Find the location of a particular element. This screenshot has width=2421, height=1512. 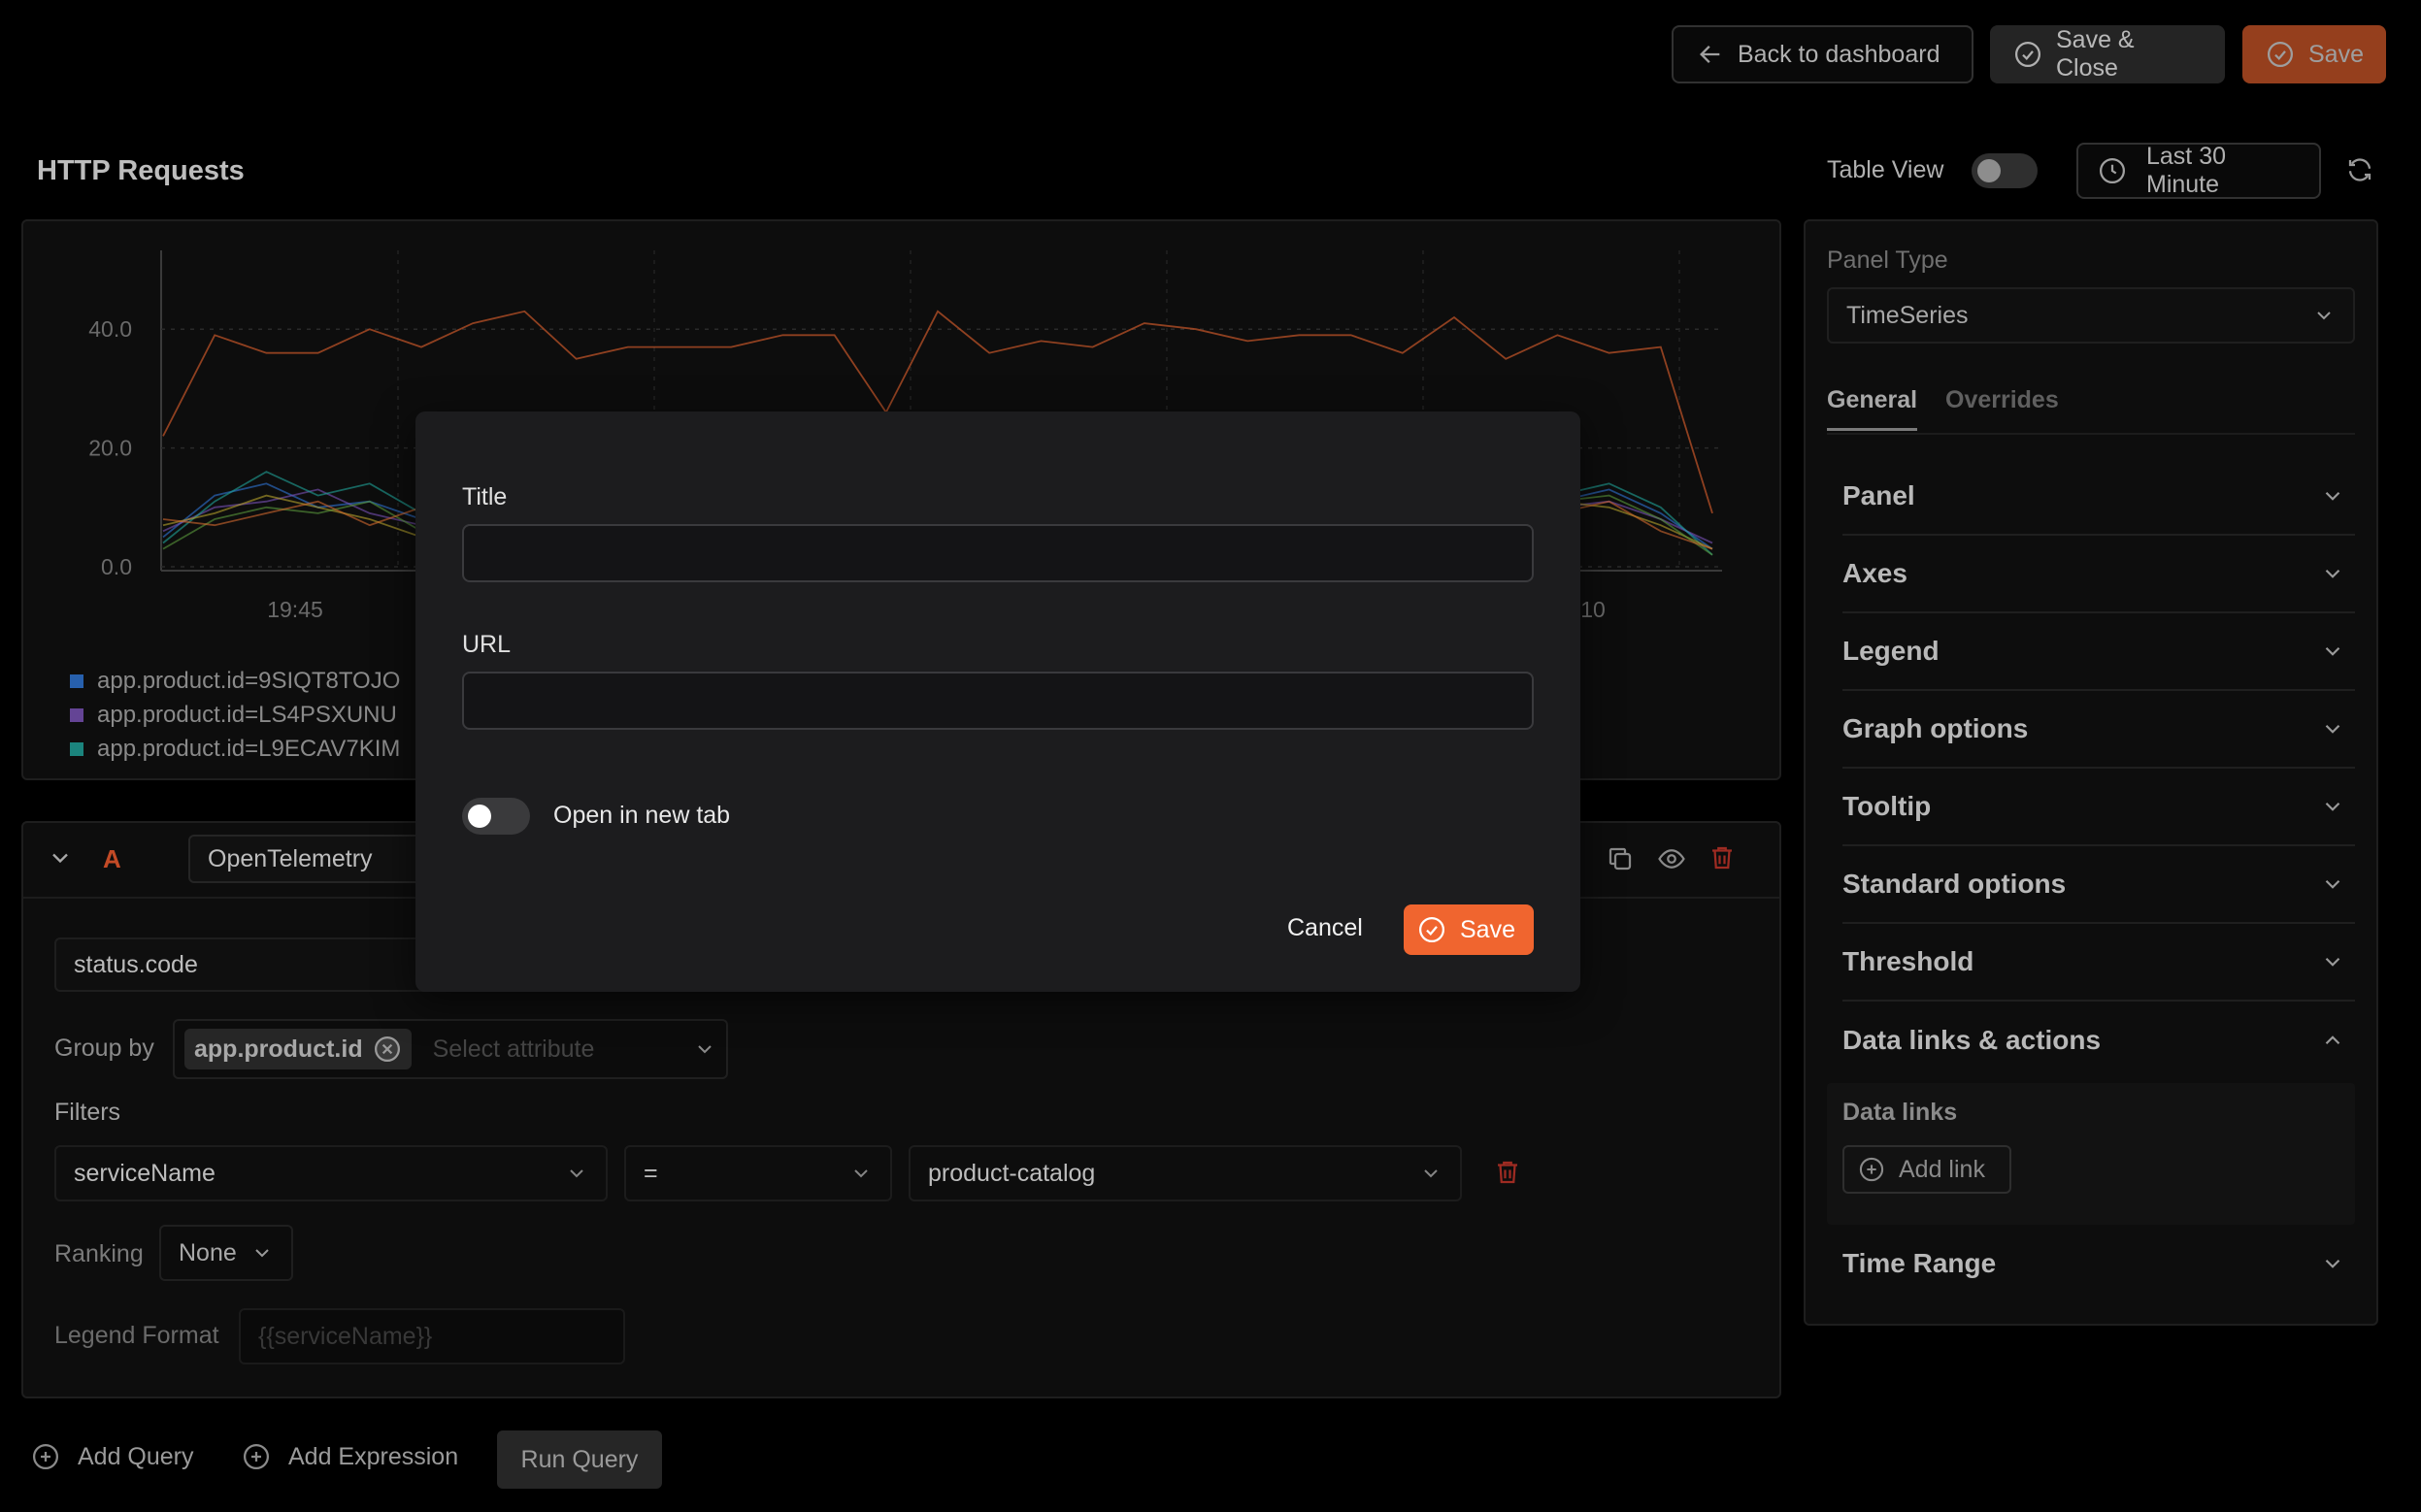

accordion-label: Standard options is located at coordinates (1954, 884).